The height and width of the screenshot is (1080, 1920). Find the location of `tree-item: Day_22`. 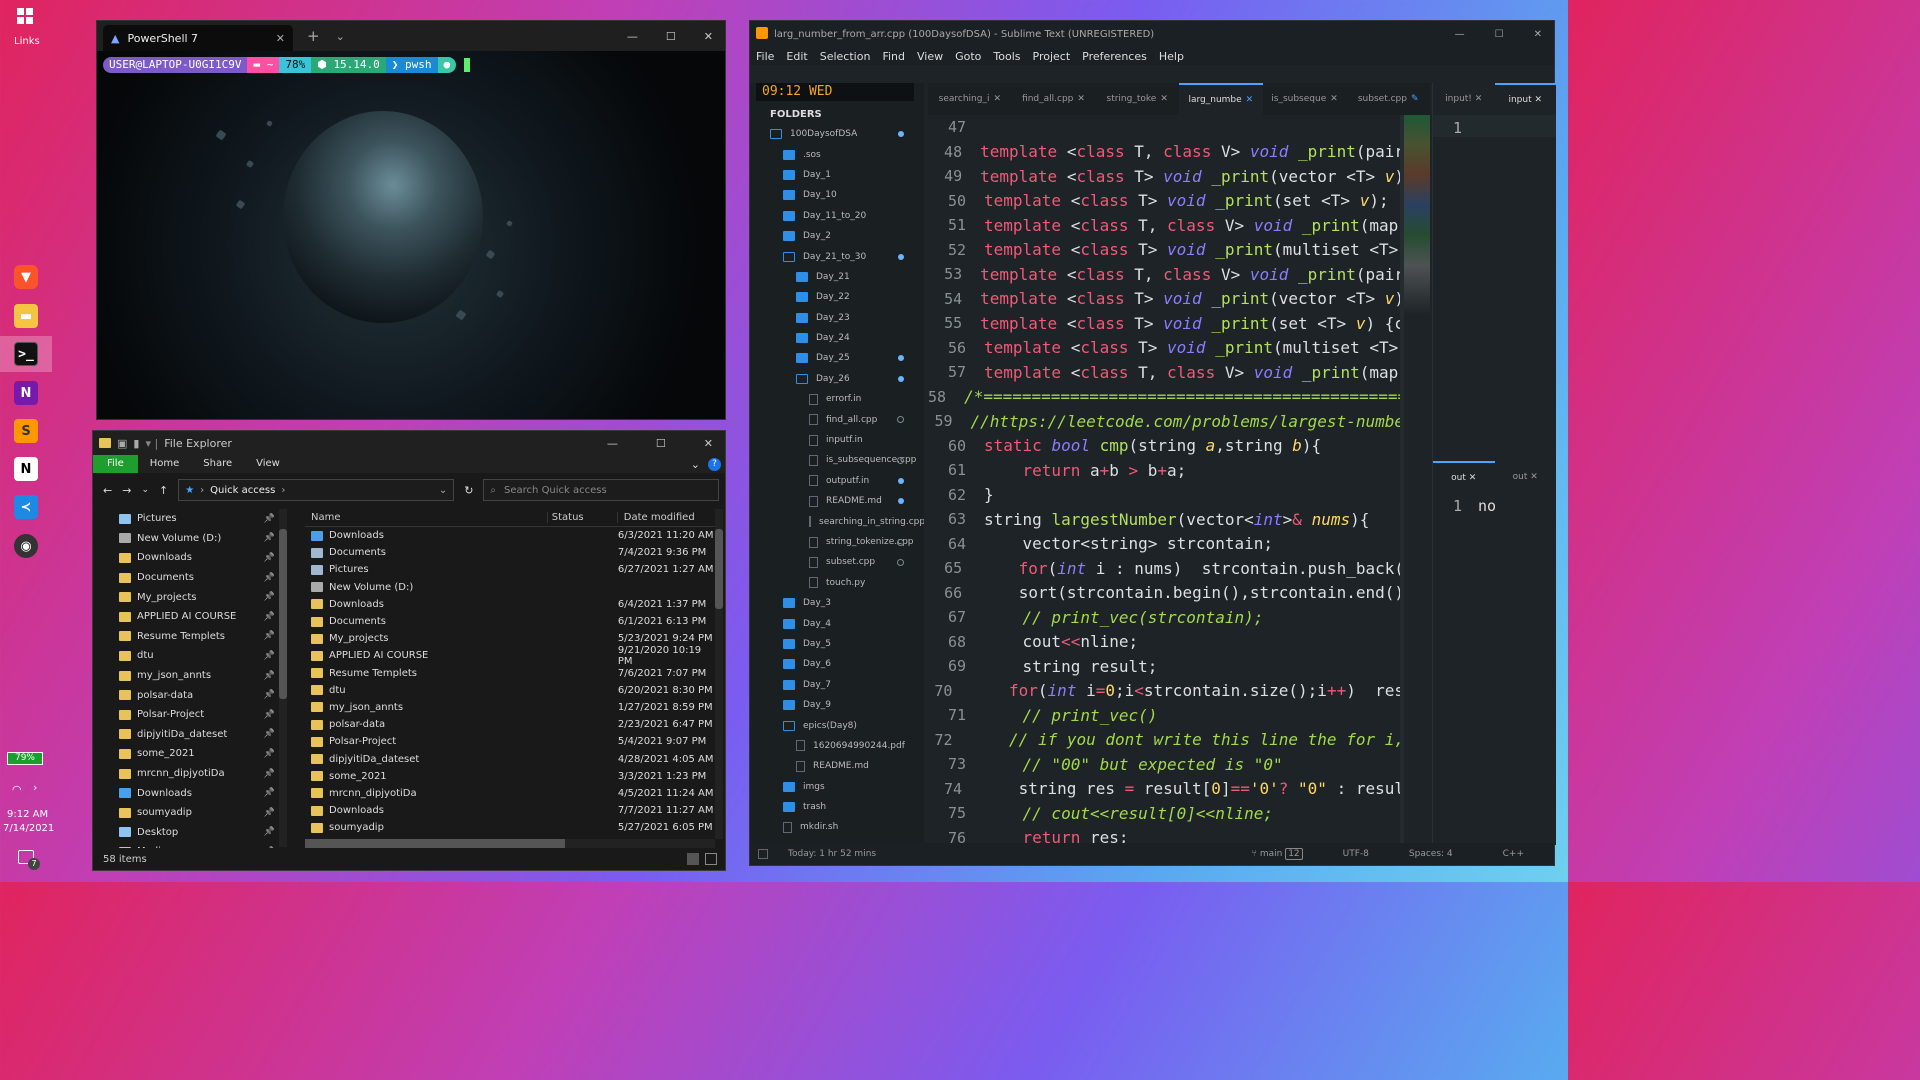

tree-item: Day_22 is located at coordinates (837, 297).